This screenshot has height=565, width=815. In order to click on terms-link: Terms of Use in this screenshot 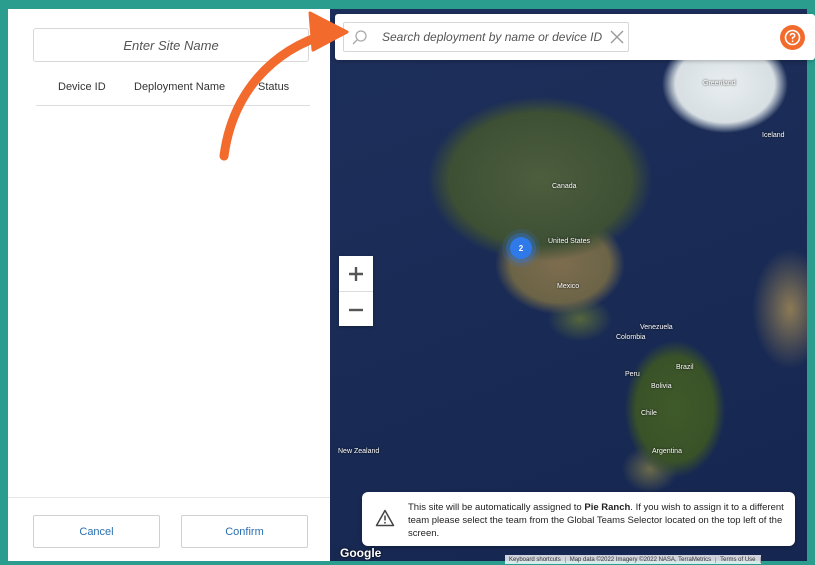, I will do `click(738, 559)`.